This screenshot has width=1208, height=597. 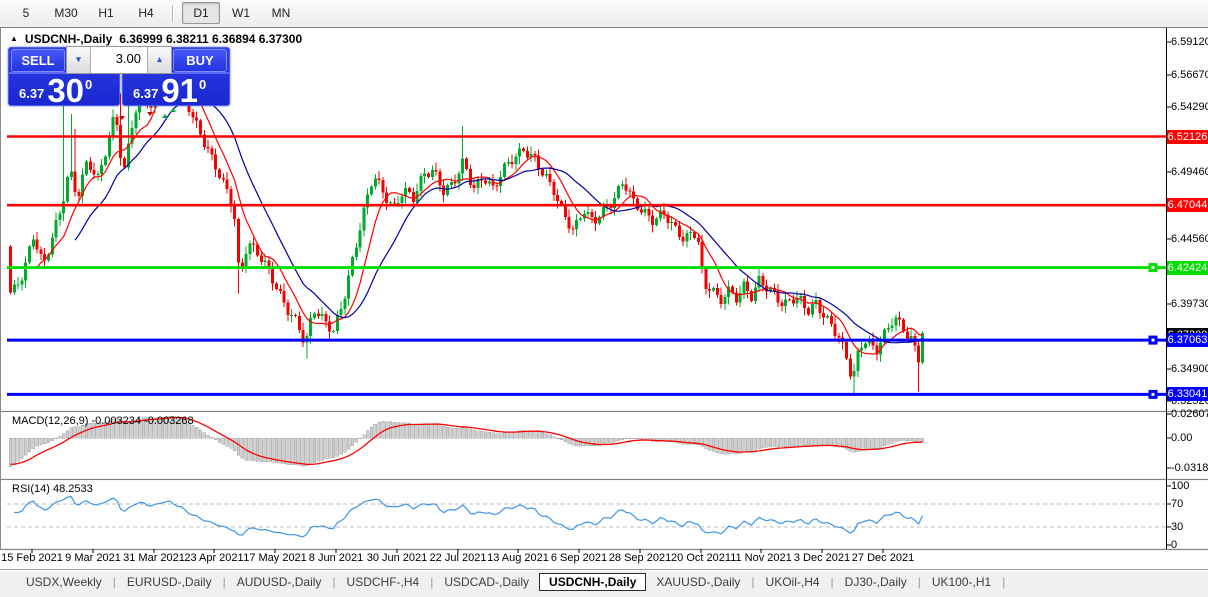 I want to click on sell-price-pips: 30, so click(x=66, y=90).